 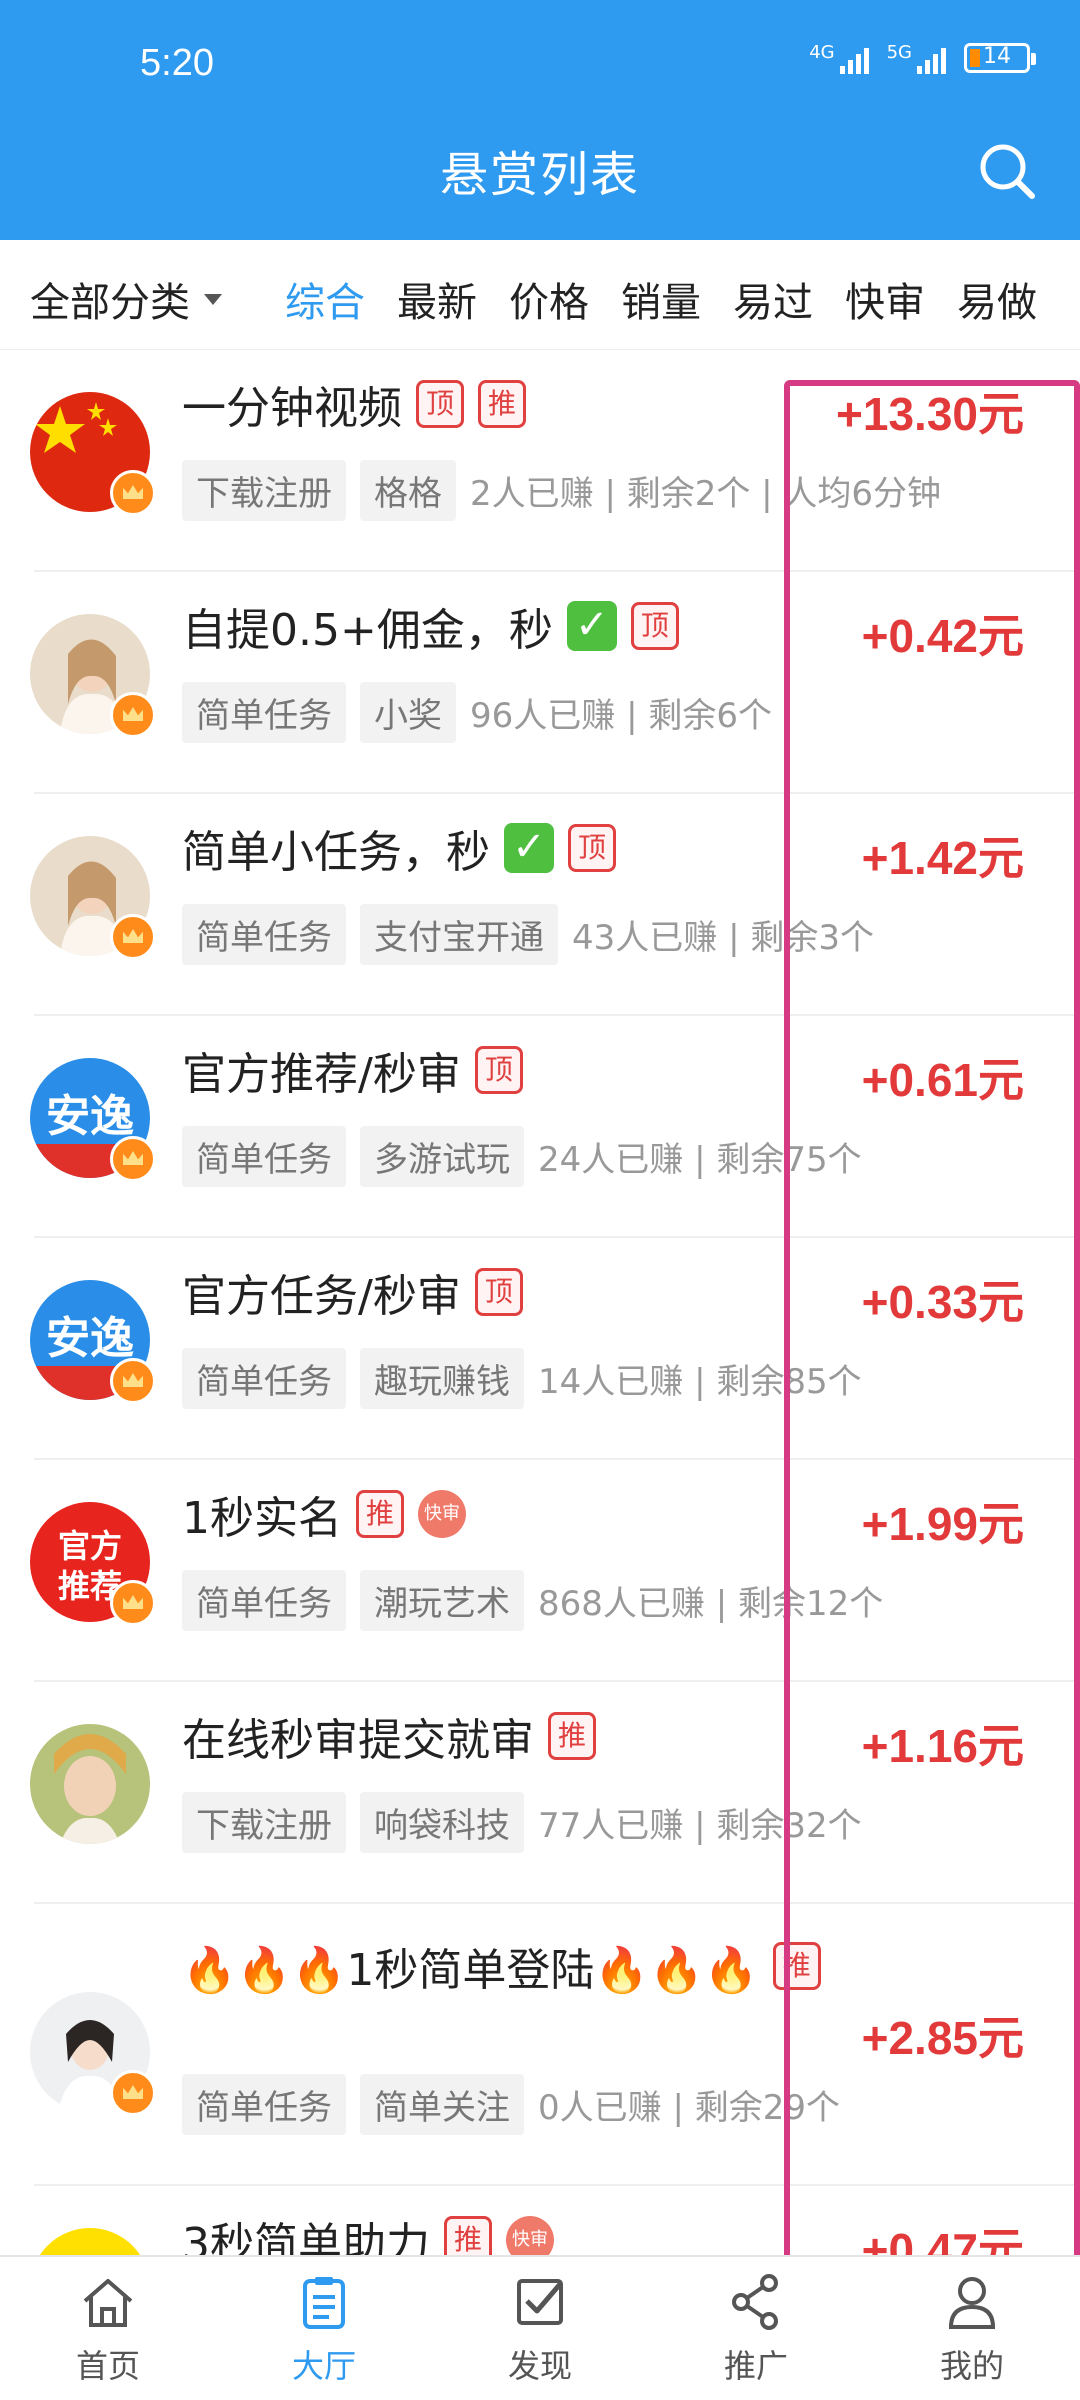 What do you see at coordinates (262, 1518) in the screenshot?
I see `task-title-text: 1秒实名` at bounding box center [262, 1518].